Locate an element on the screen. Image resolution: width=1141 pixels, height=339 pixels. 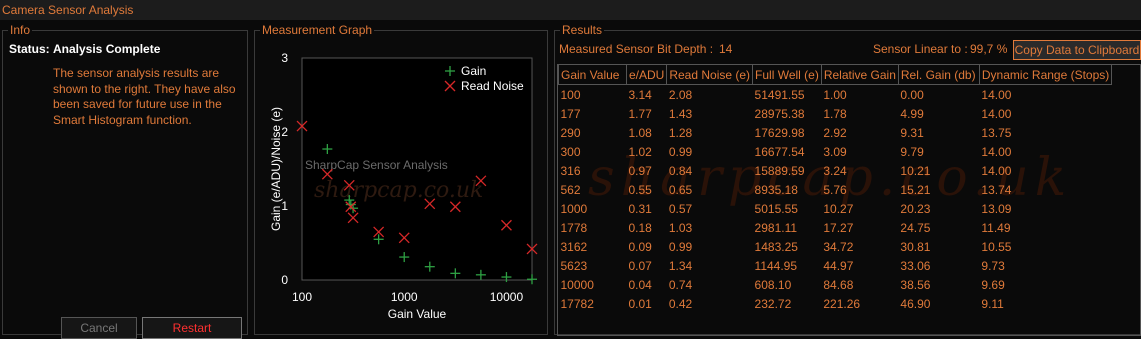
table-row: 3162 0.09 0.99 1483.25 34.72 30.81 10.55 is located at coordinates (835, 246).